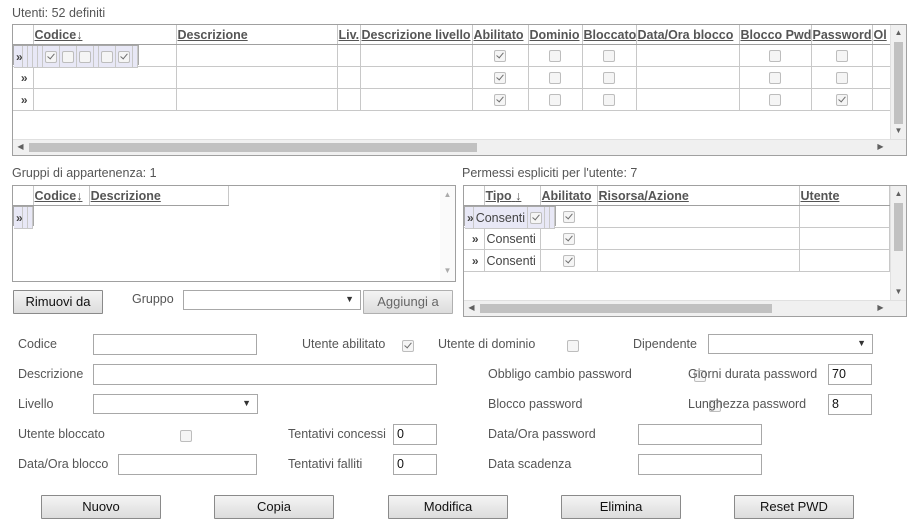 This screenshot has height=529, width=912. What do you see at coordinates (700, 464) in the screenshot?
I see `data-scadenza-input` at bounding box center [700, 464].